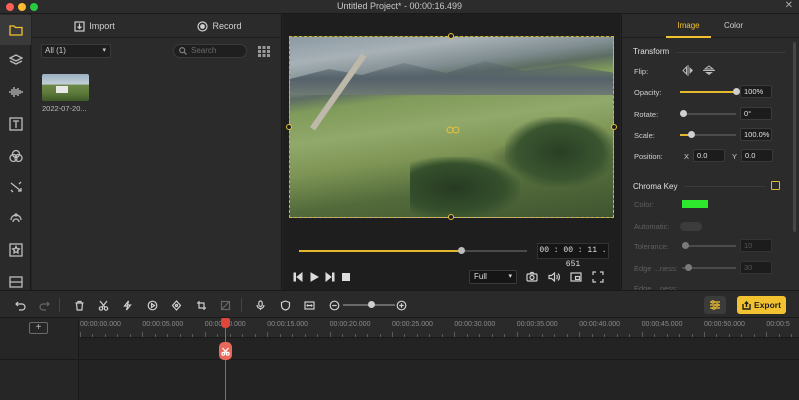  I want to click on seek-bar, so click(413, 250).